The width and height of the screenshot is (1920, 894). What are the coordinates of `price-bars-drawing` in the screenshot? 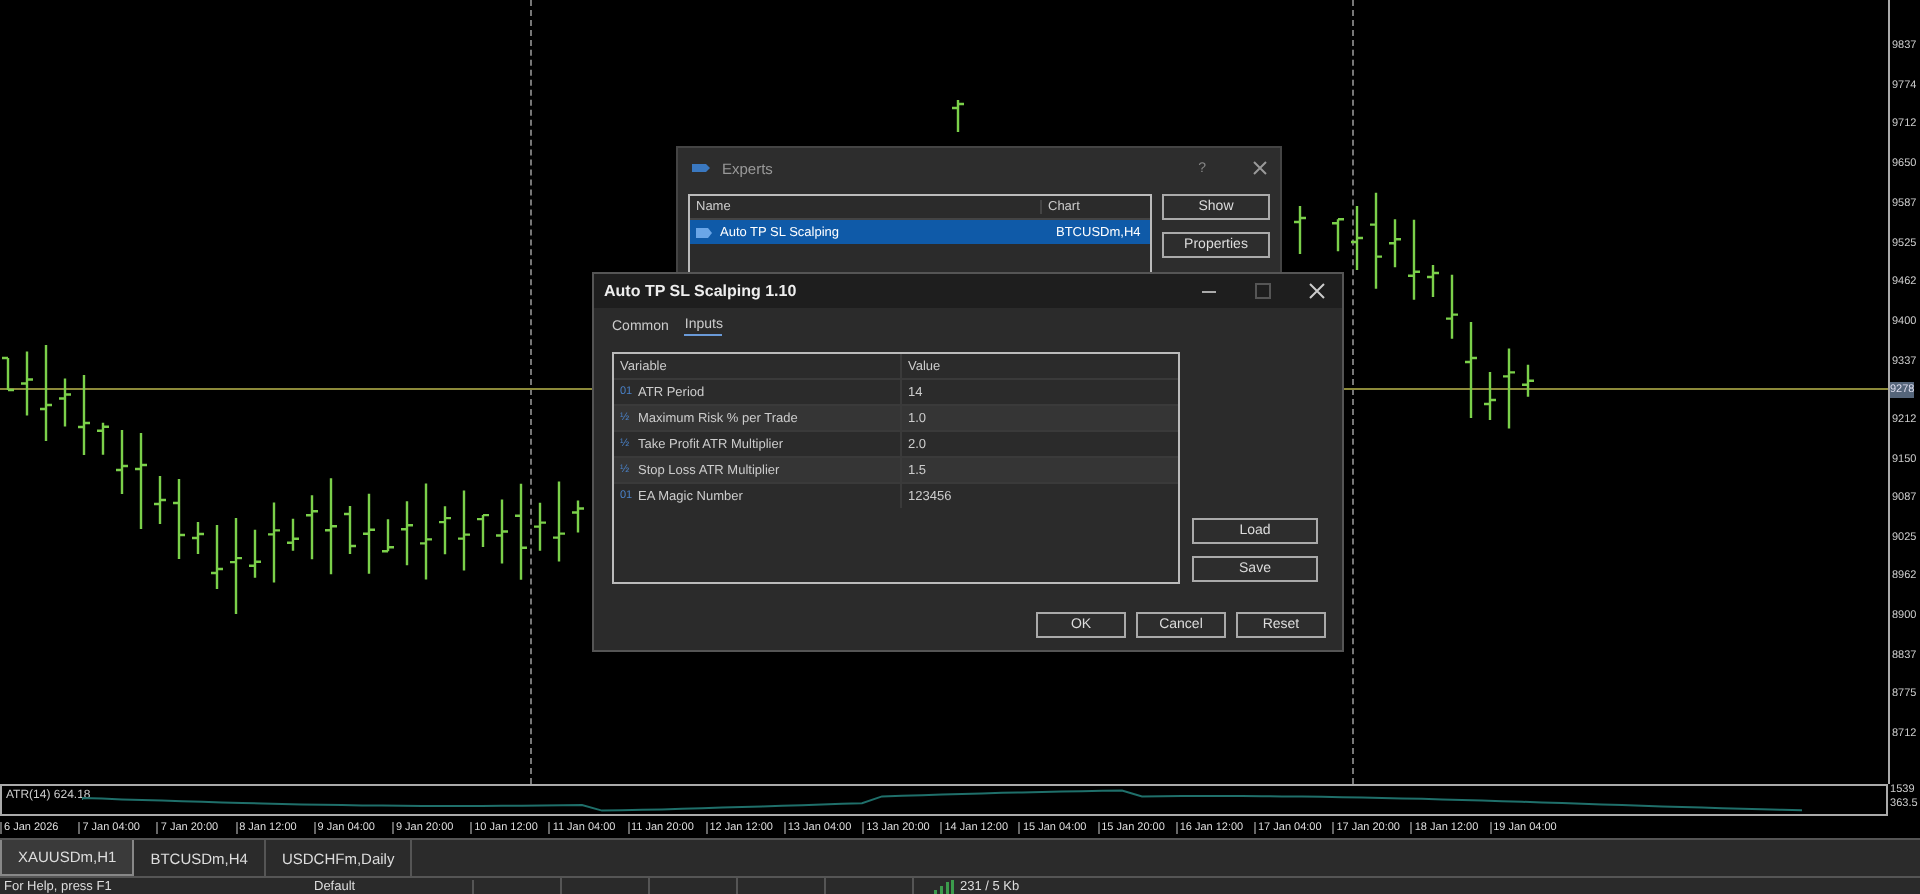 It's located at (958, 116).